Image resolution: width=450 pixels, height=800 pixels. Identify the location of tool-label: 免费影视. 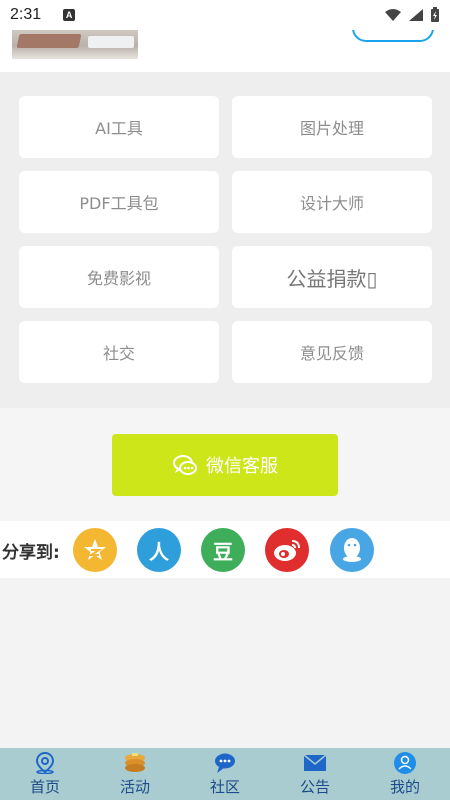
(118, 278).